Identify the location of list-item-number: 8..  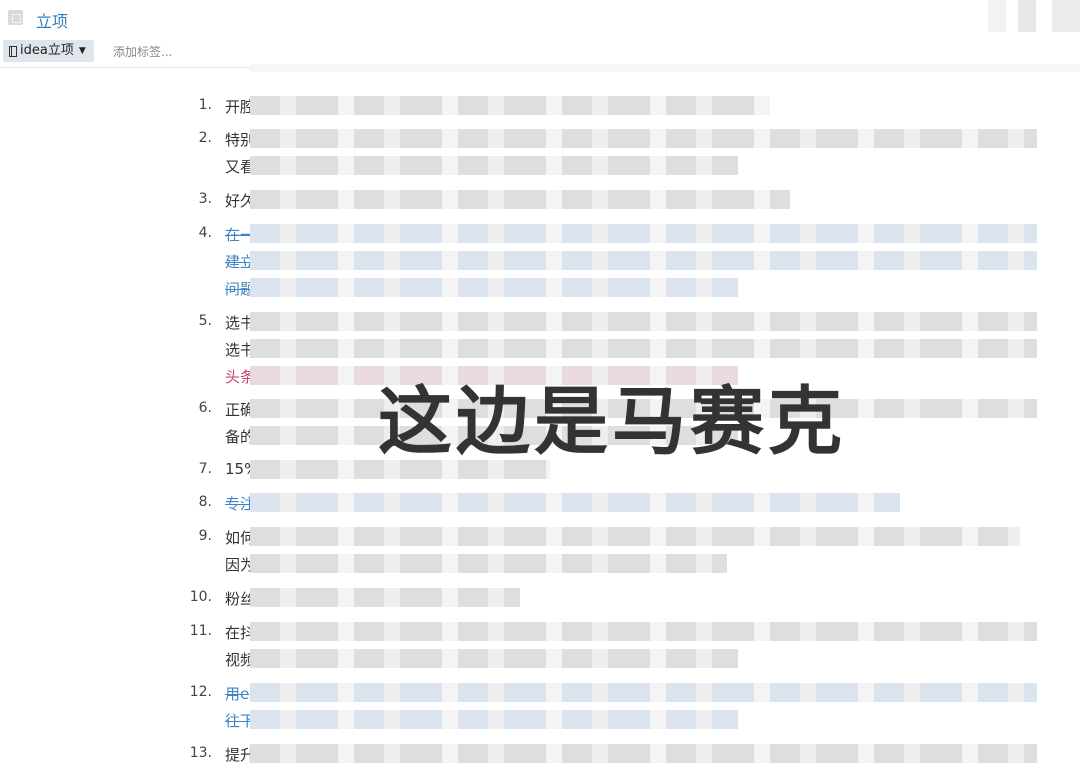
(205, 502).